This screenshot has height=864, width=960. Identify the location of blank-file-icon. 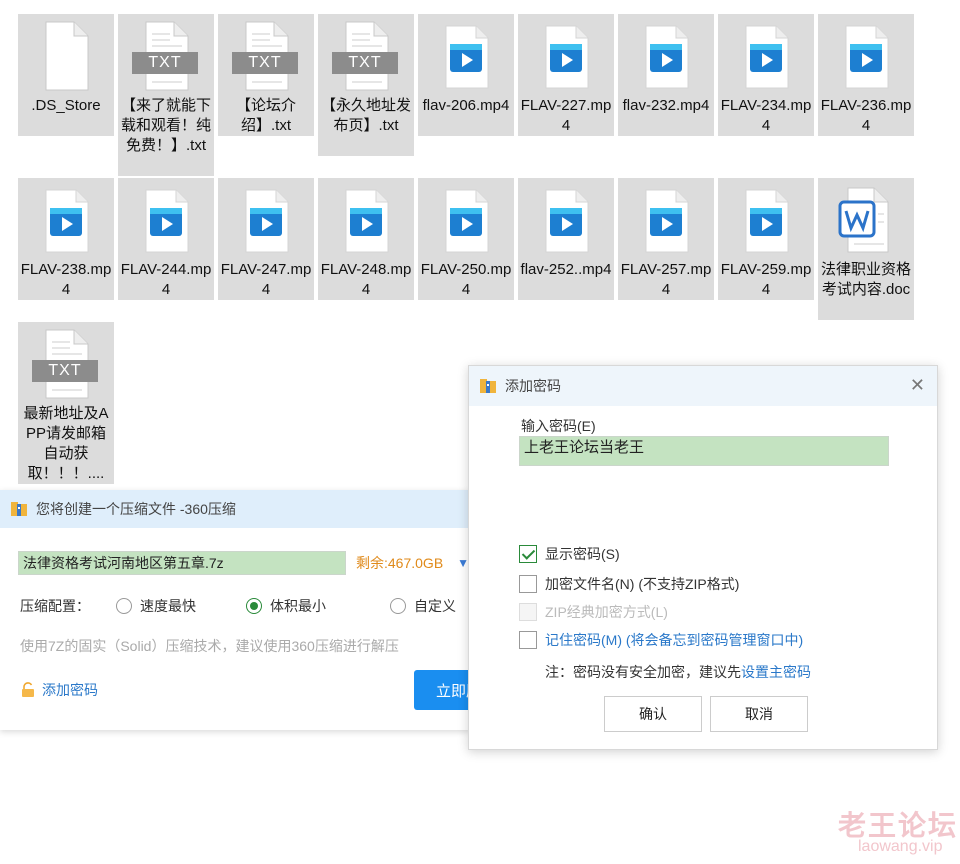
(66, 56).